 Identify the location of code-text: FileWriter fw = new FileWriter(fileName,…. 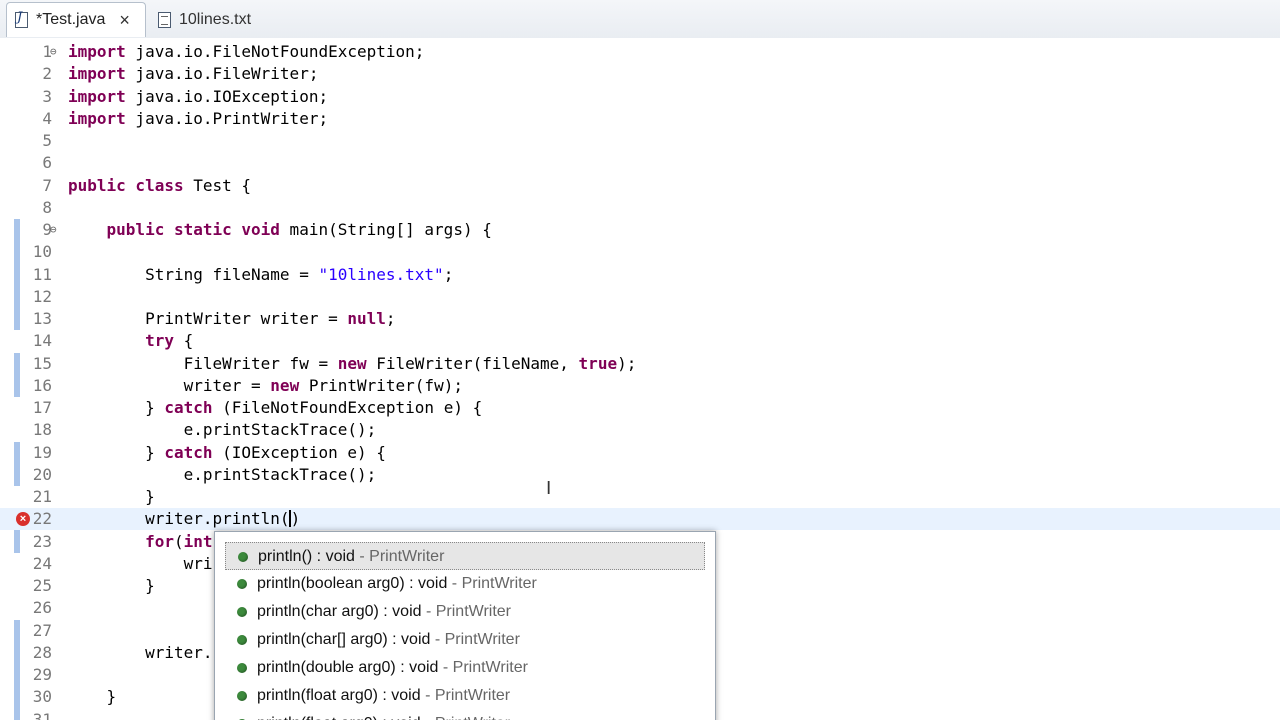
(352, 363).